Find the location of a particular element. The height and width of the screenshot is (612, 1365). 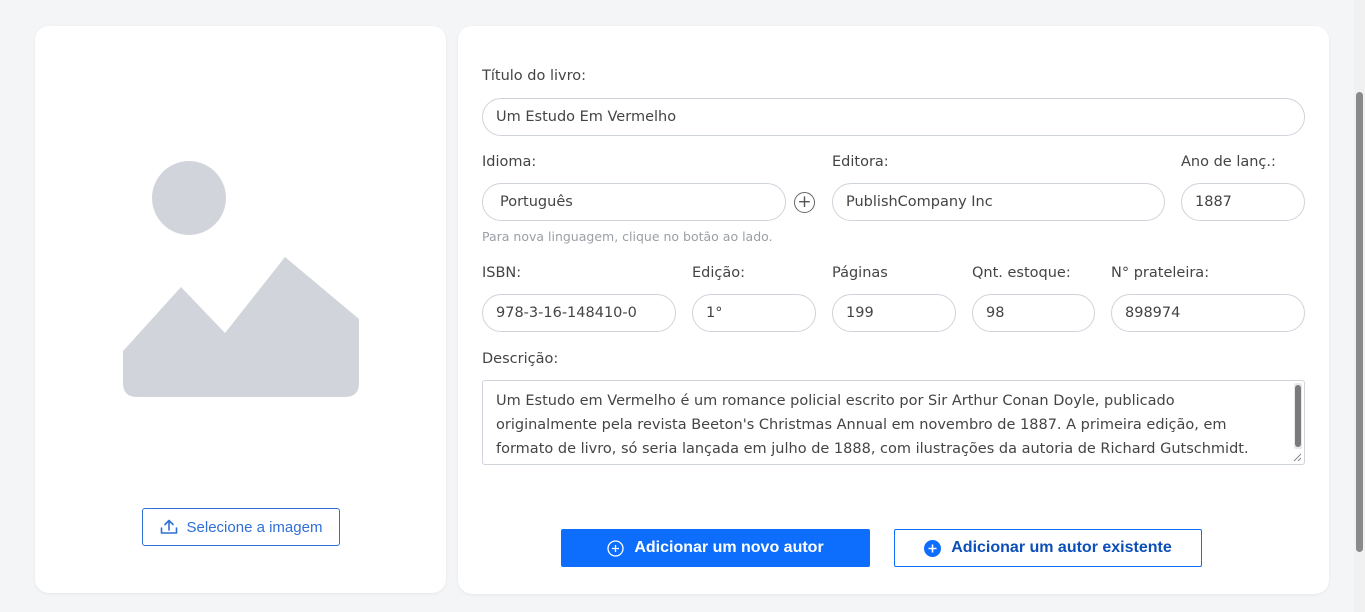

upload-icon is located at coordinates (168, 526).